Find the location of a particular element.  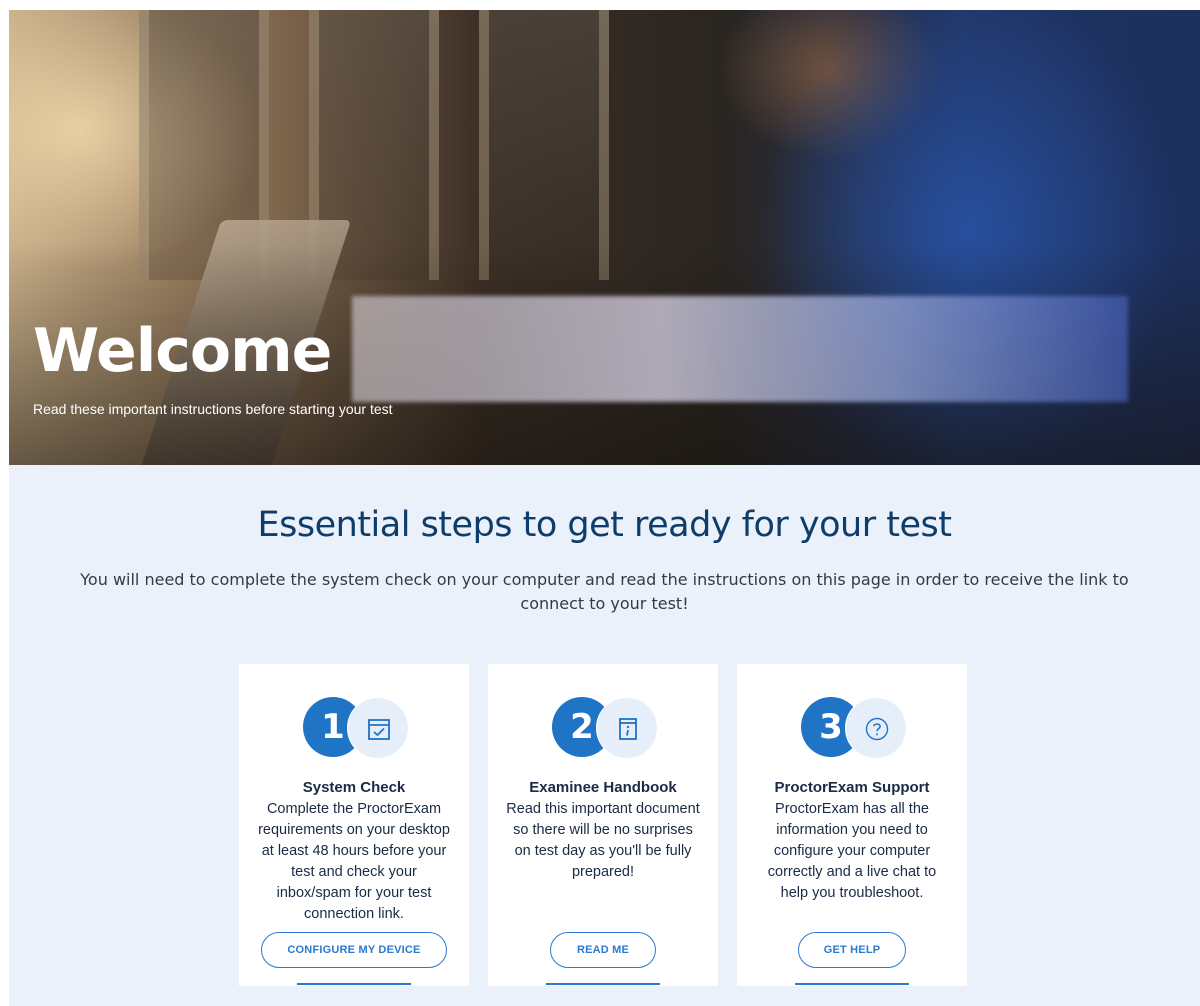

get-help-button: GET HELP is located at coordinates (852, 950).